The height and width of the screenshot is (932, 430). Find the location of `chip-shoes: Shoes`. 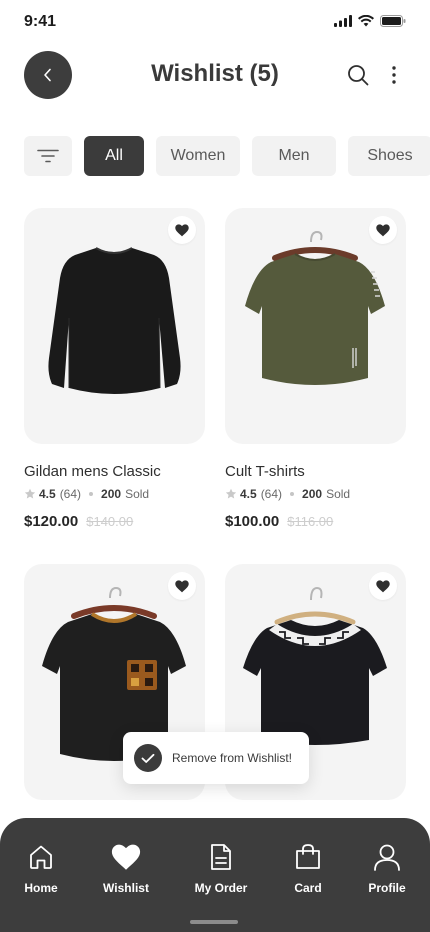

chip-shoes: Shoes is located at coordinates (389, 156).